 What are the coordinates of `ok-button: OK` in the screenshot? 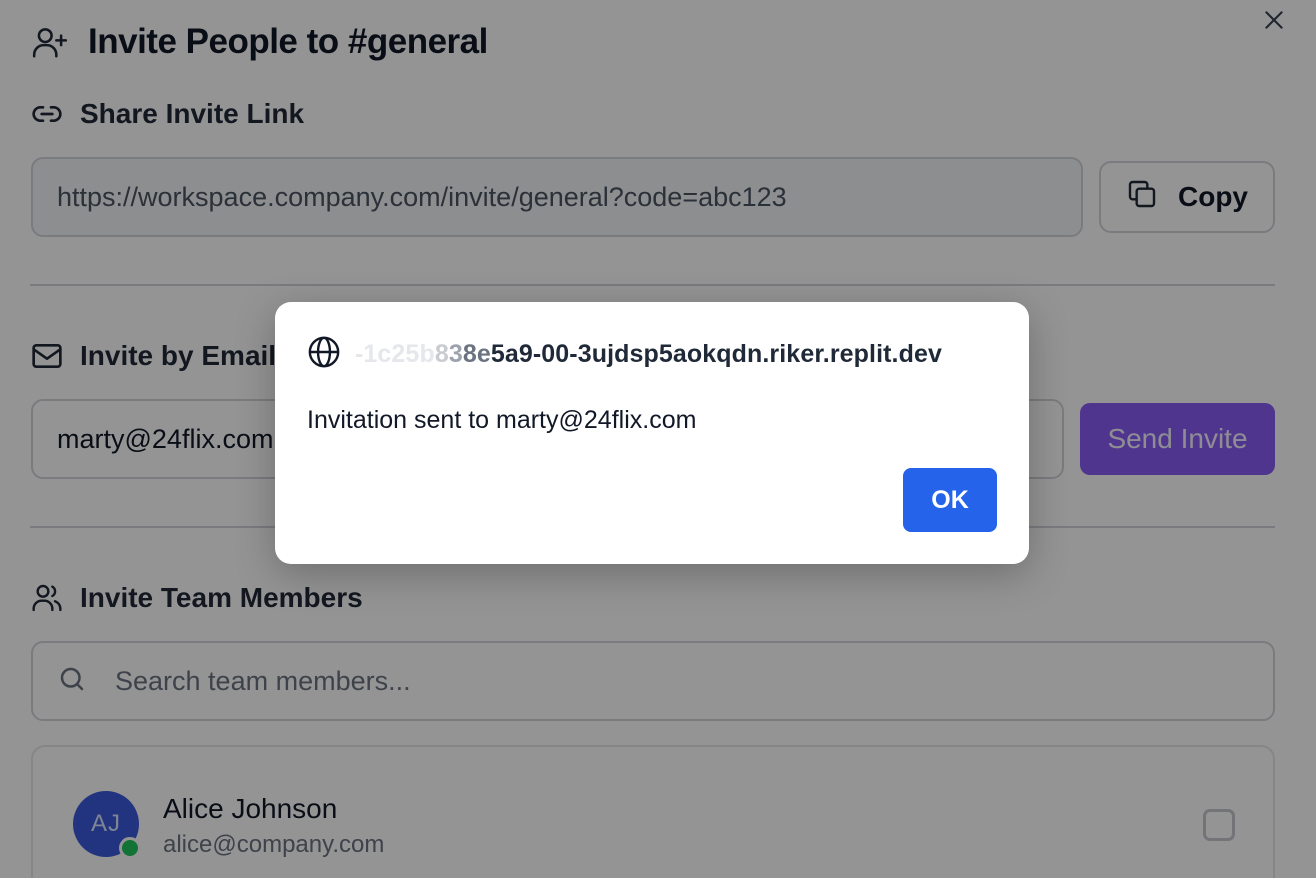 It's located at (950, 500).